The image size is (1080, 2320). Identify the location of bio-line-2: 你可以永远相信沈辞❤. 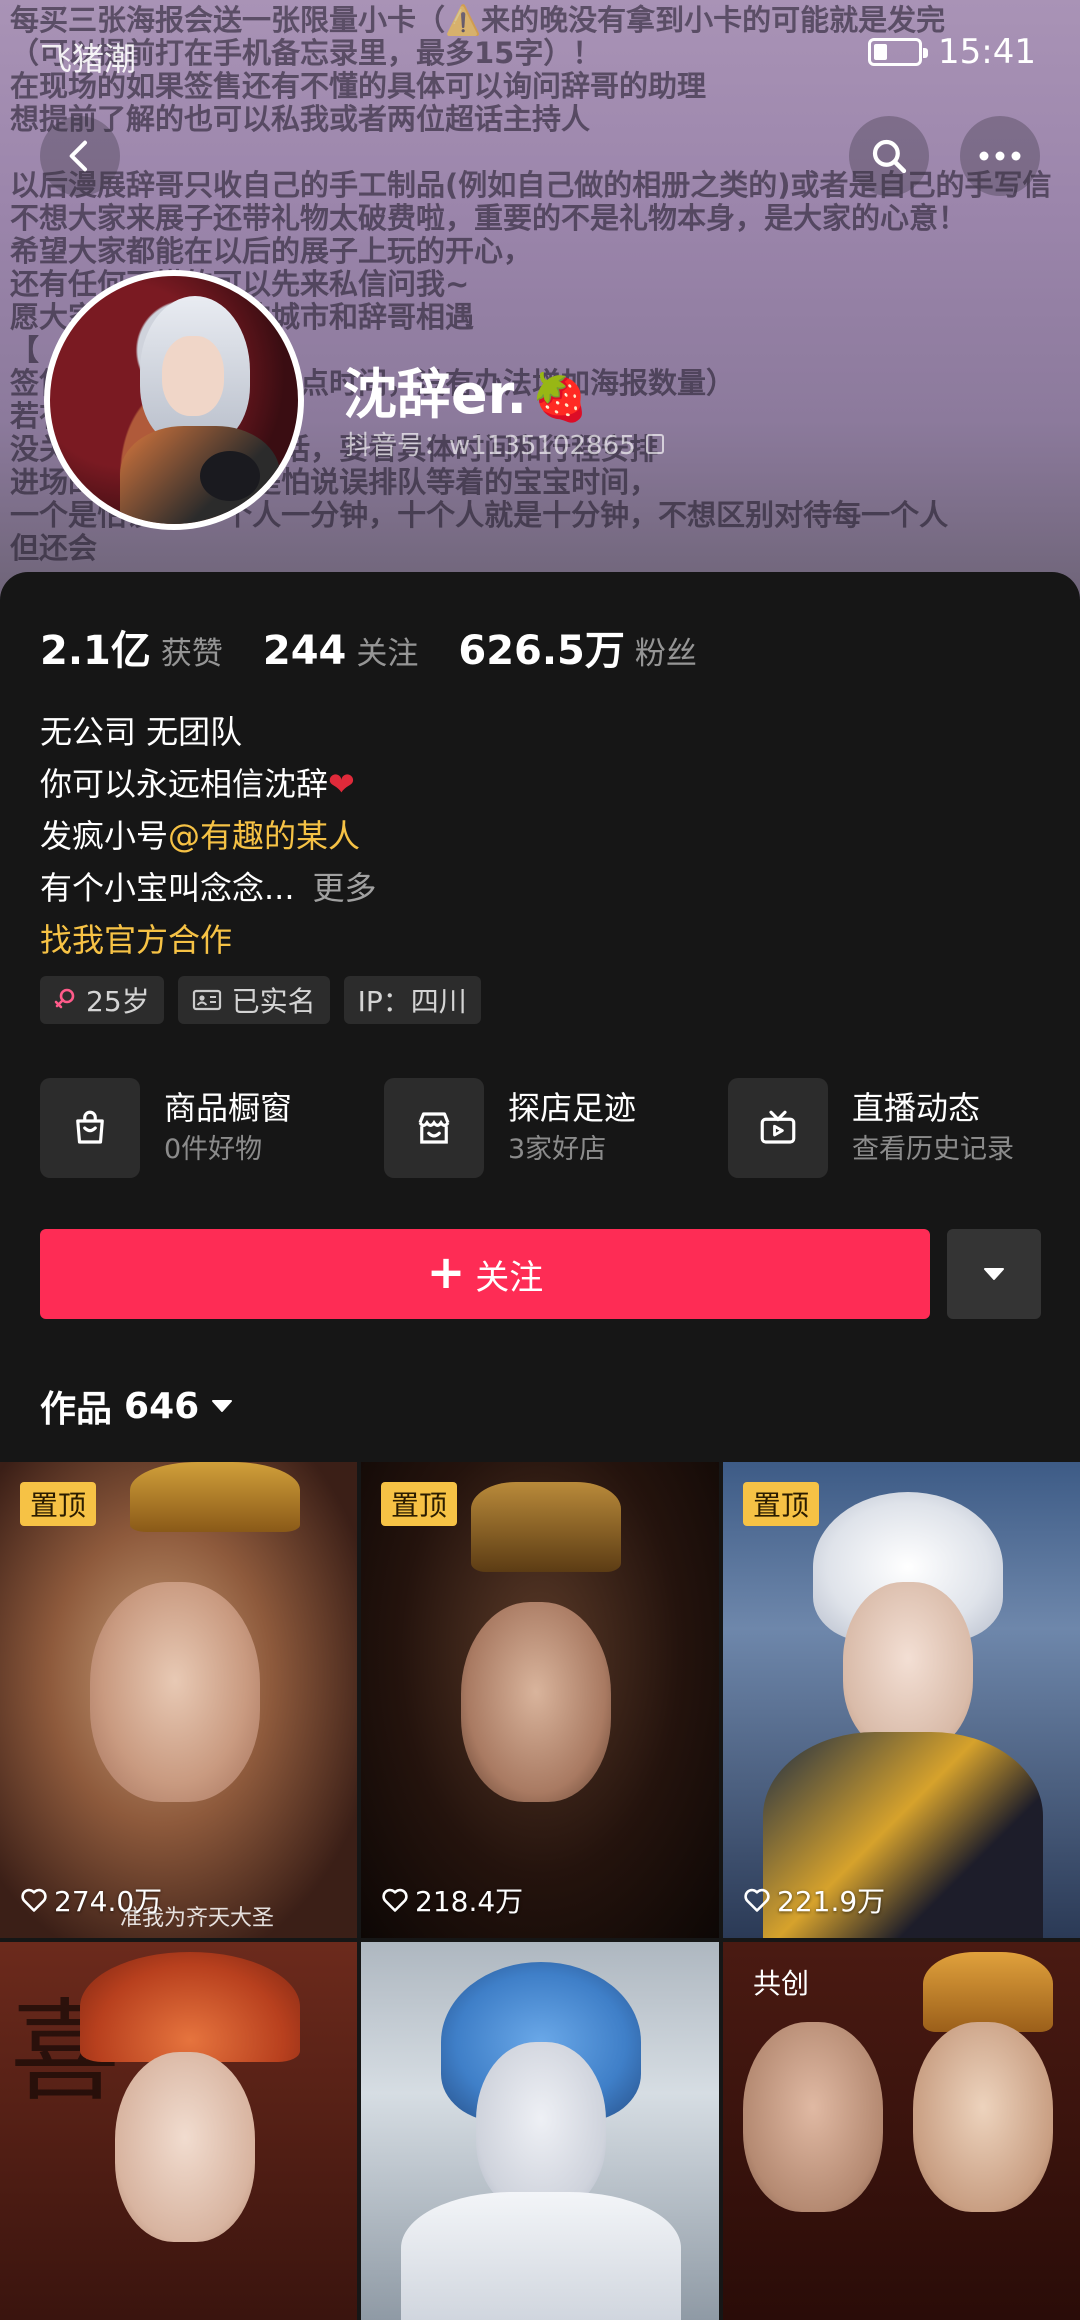
(208, 784).